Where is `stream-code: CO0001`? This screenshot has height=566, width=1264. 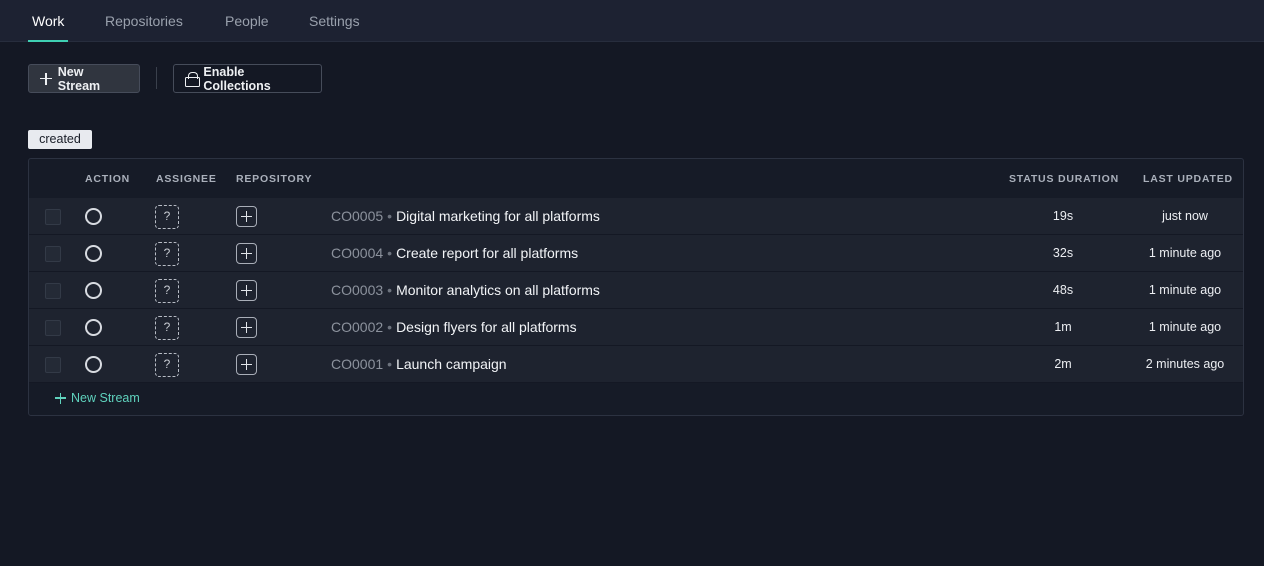
stream-code: CO0001 is located at coordinates (357, 364).